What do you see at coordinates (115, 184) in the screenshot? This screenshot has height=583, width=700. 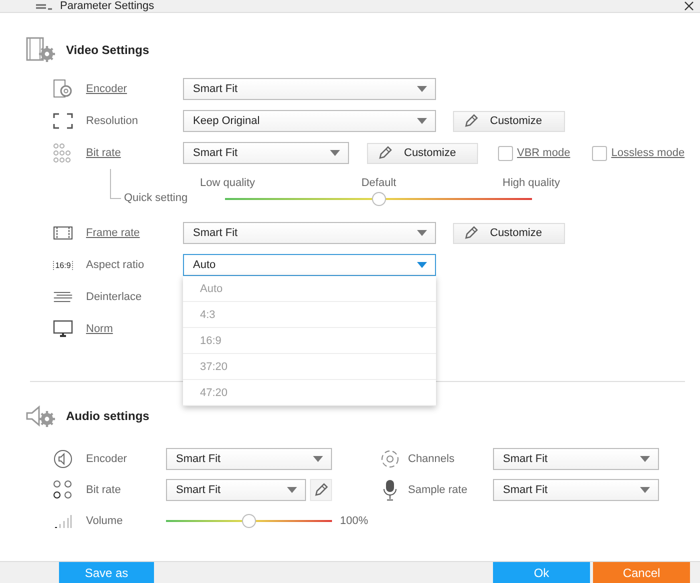 I see `connector-line` at bounding box center [115, 184].